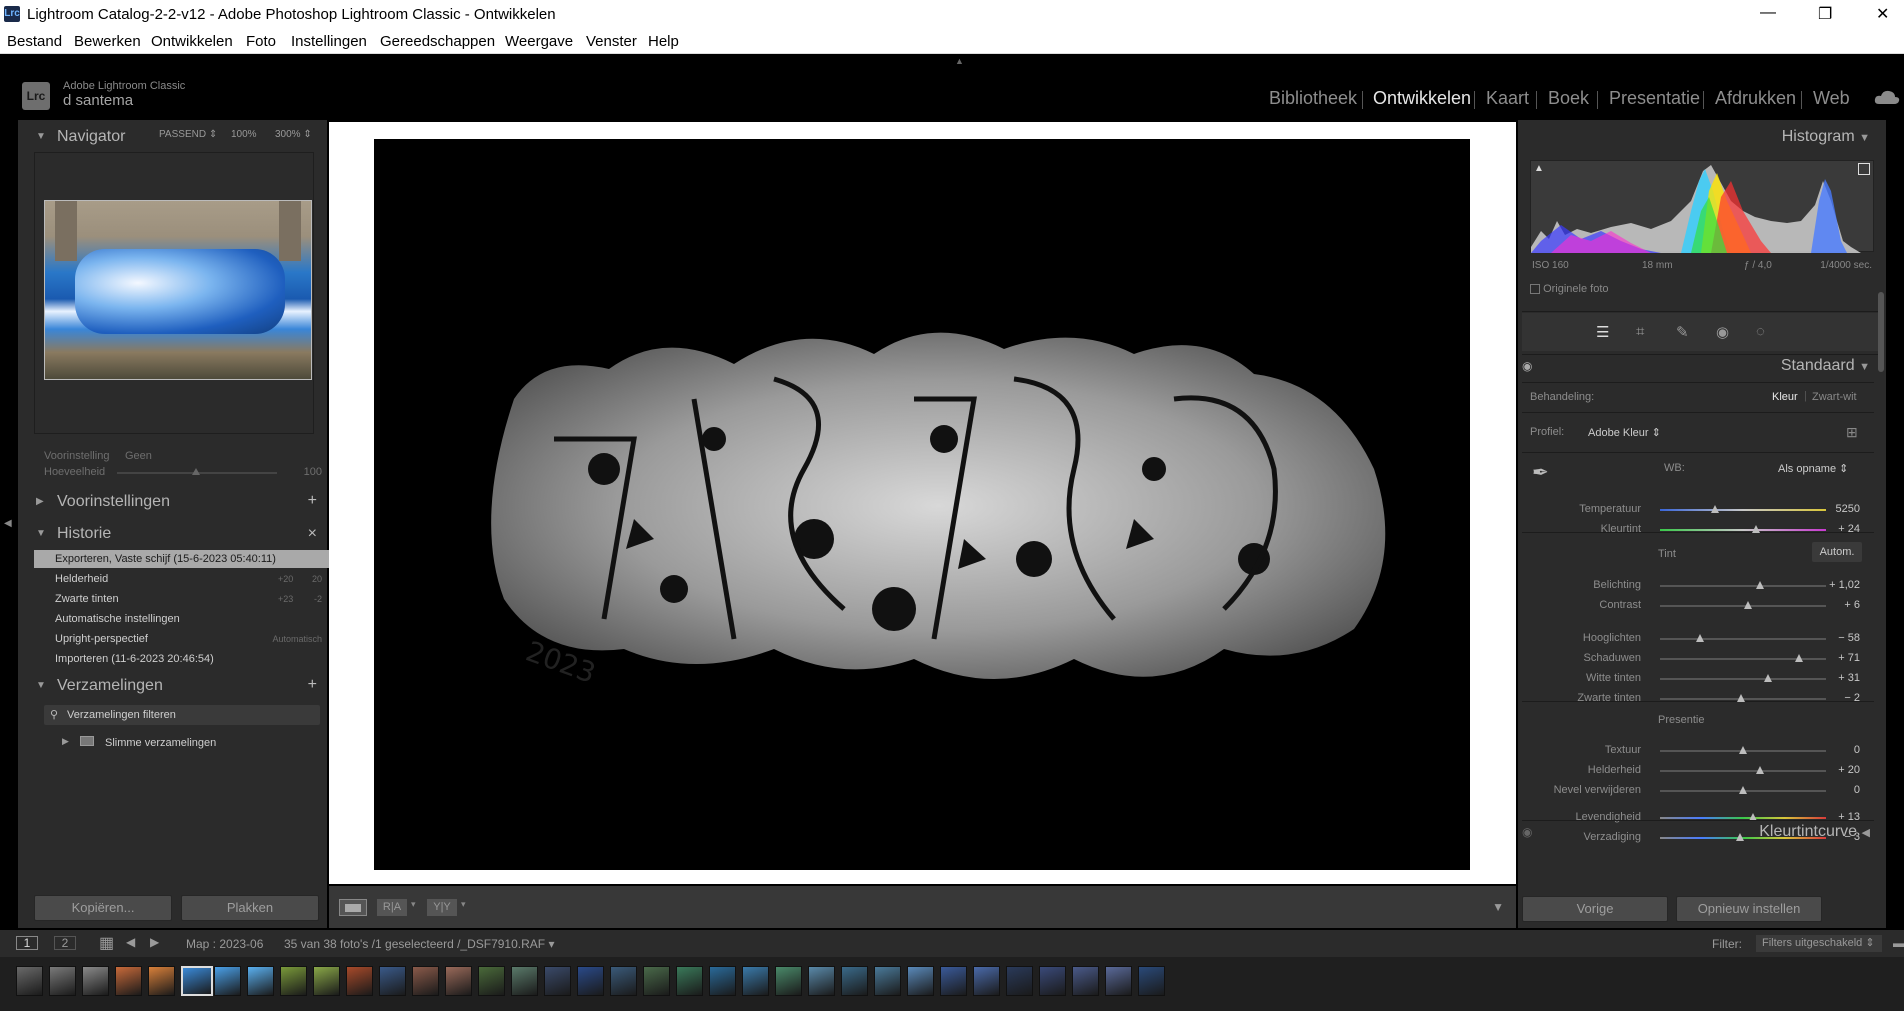 This screenshot has height=1011, width=1904. What do you see at coordinates (182, 639) in the screenshot?
I see `history-item: Upright-perspectief Automatisch` at bounding box center [182, 639].